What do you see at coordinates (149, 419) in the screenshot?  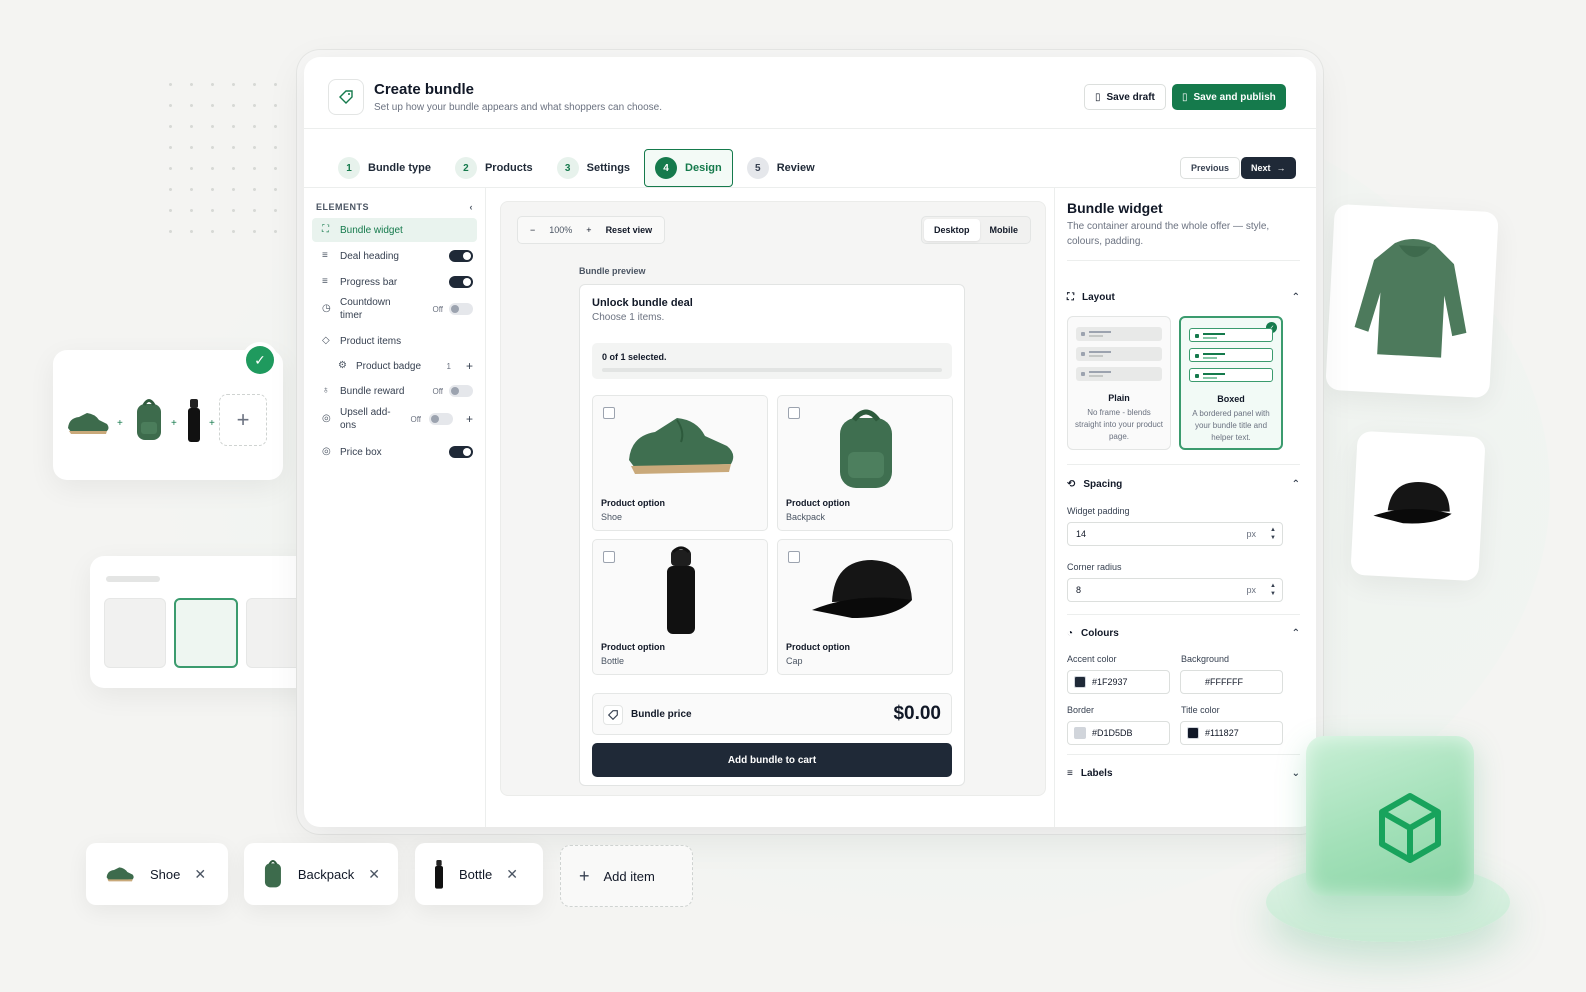 I see `backpack-thumb-icon` at bounding box center [149, 419].